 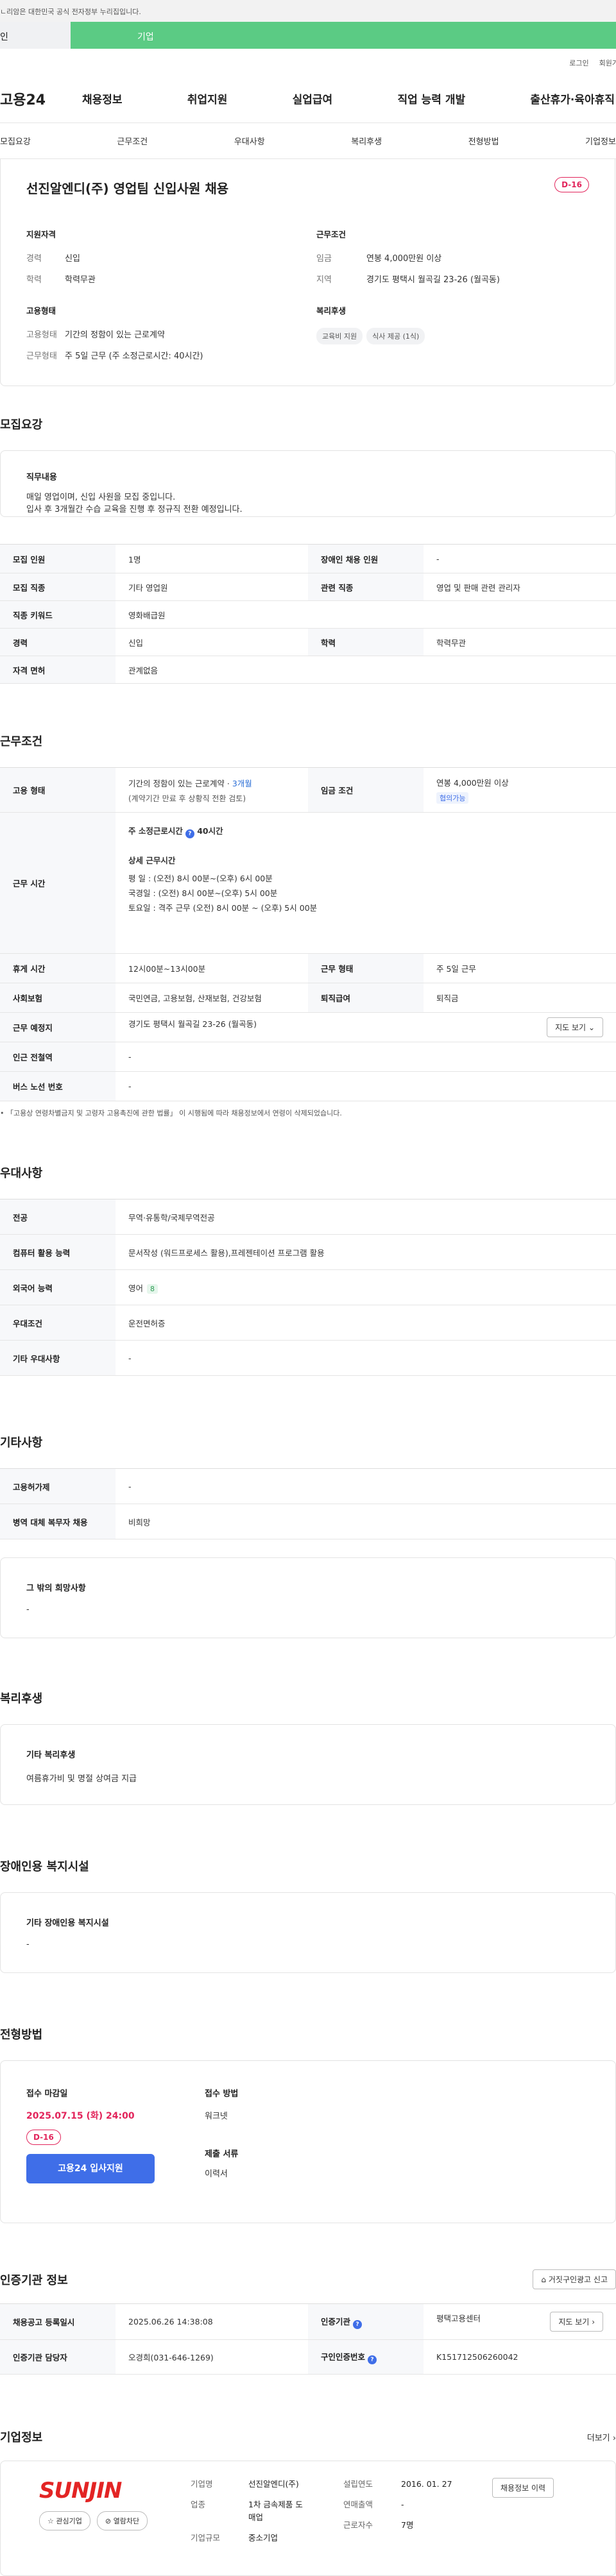 What do you see at coordinates (152, 860) in the screenshot?
I see `detail-hours-heading: 상세 근무시간` at bounding box center [152, 860].